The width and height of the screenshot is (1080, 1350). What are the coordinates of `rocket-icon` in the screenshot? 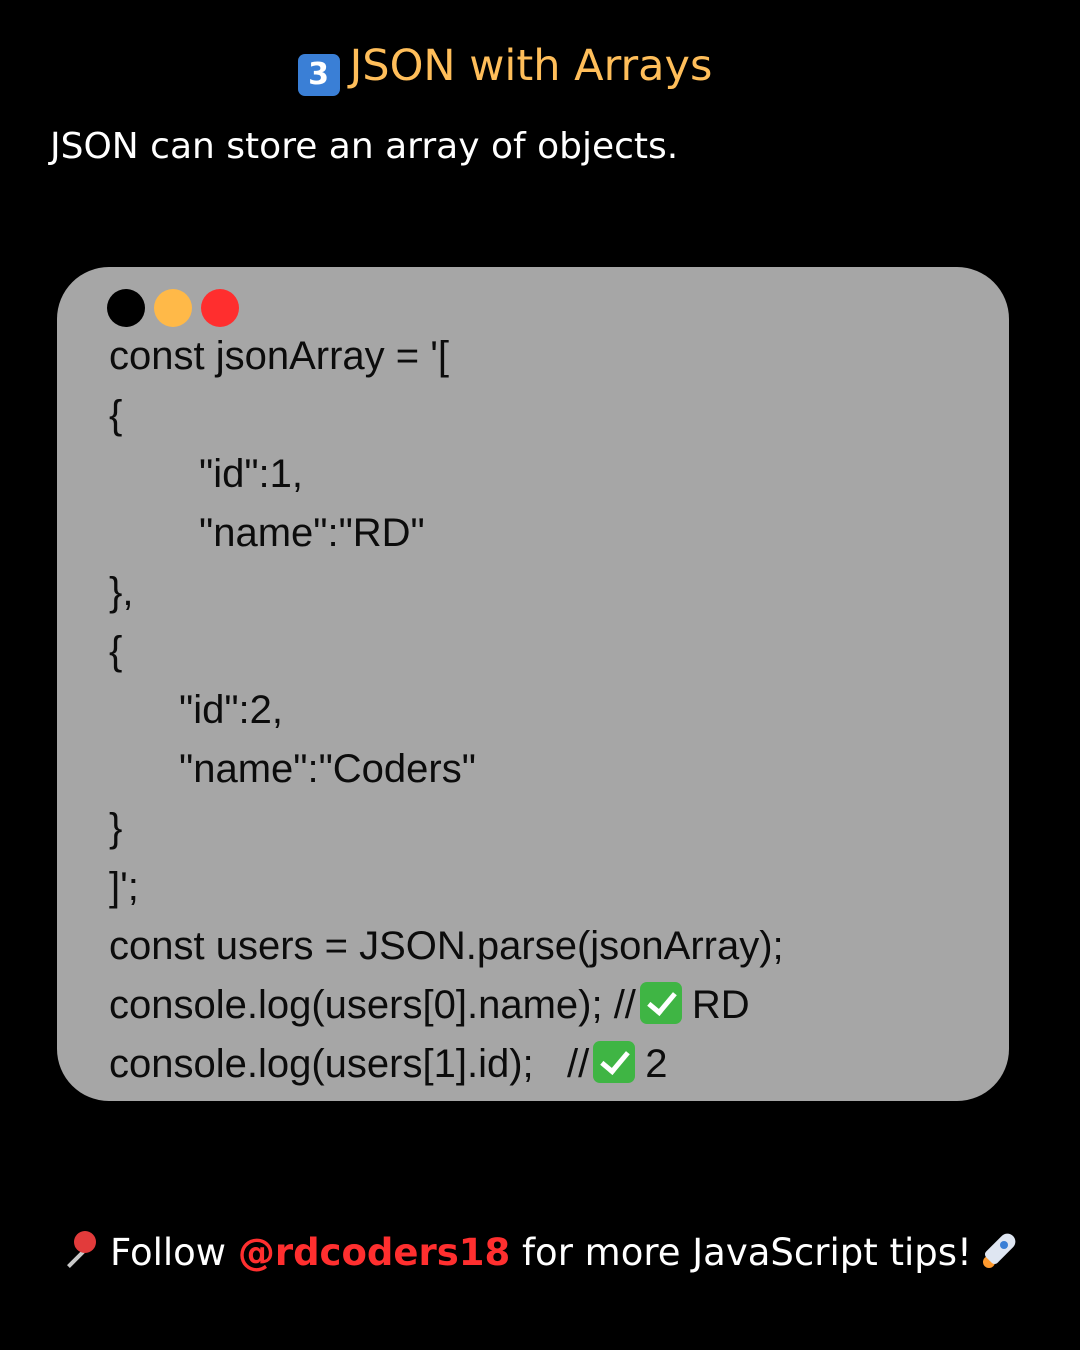 It's located at (1001, 1250).